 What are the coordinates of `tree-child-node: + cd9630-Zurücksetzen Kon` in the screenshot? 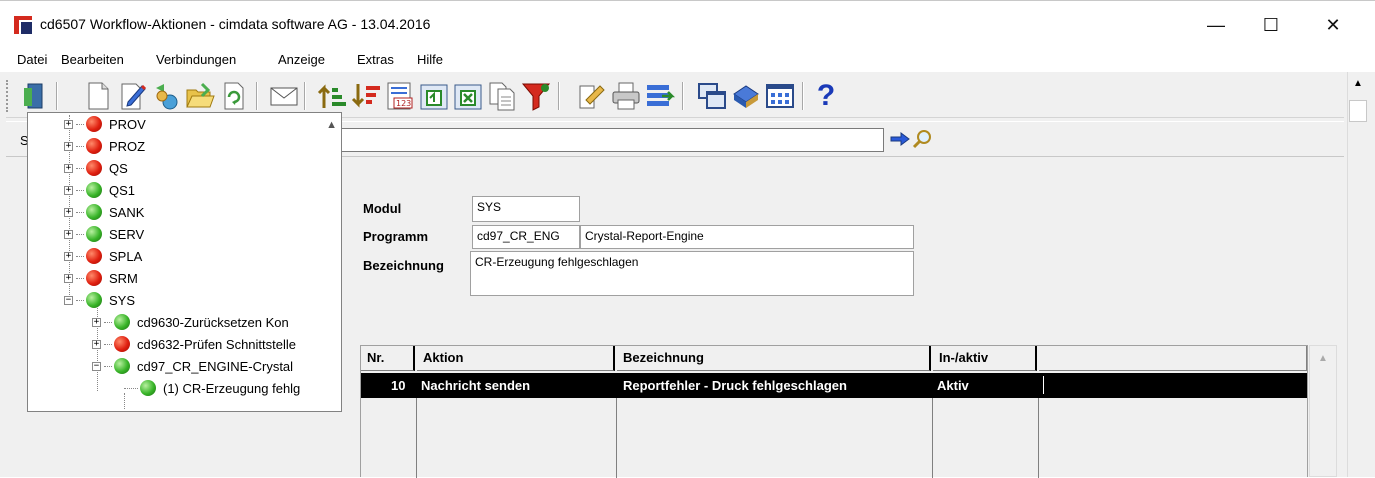 It's located at (190, 322).